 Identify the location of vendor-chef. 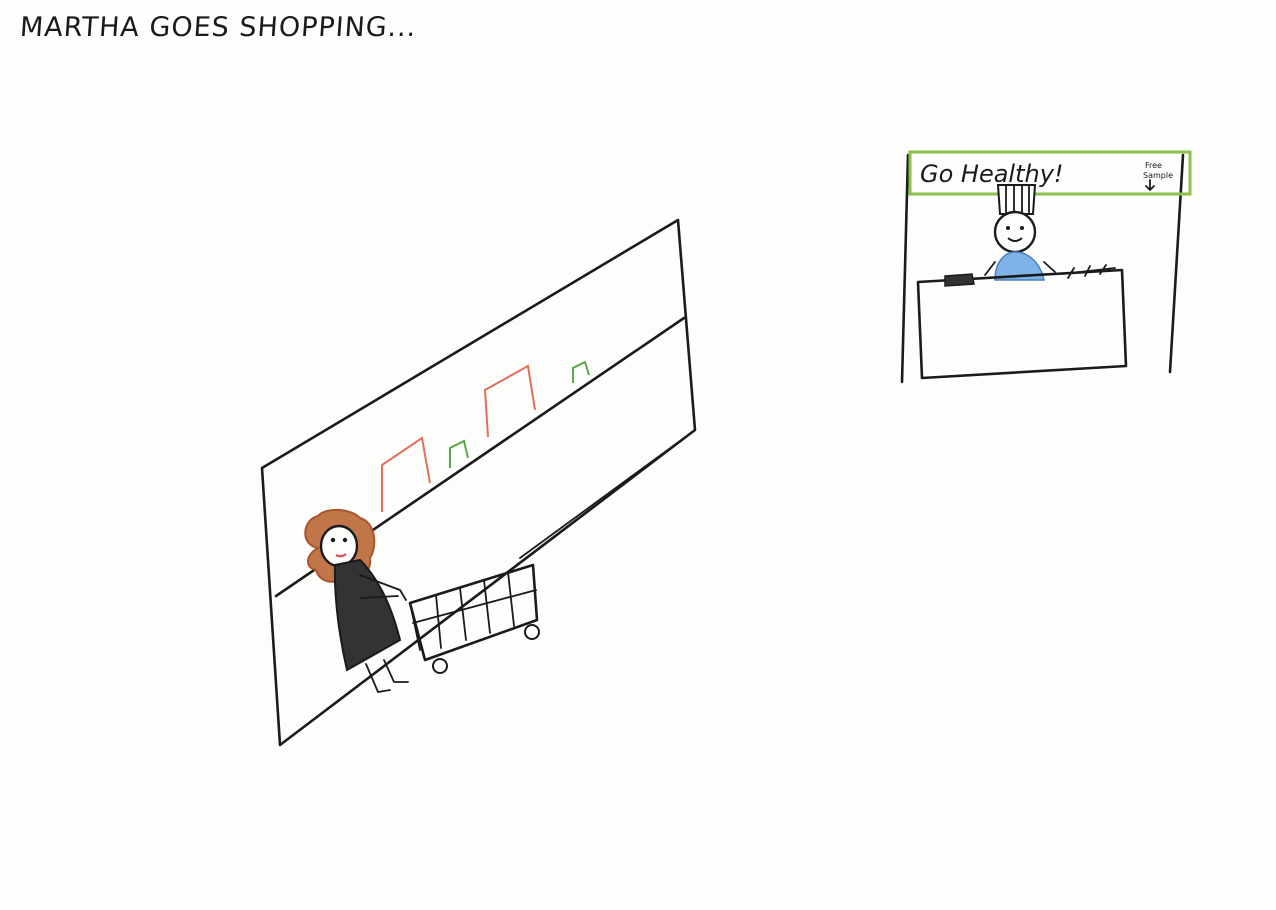
(1020, 232).